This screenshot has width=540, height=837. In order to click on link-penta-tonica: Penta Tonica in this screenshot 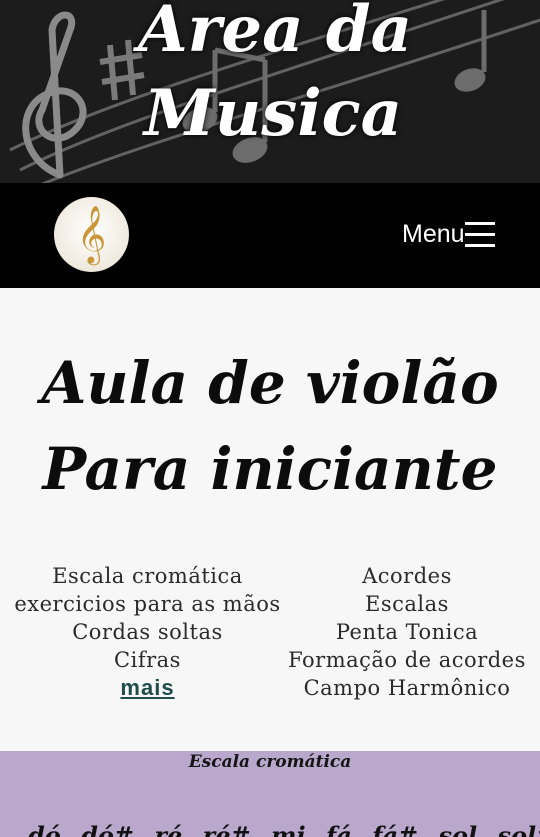, I will do `click(407, 632)`.